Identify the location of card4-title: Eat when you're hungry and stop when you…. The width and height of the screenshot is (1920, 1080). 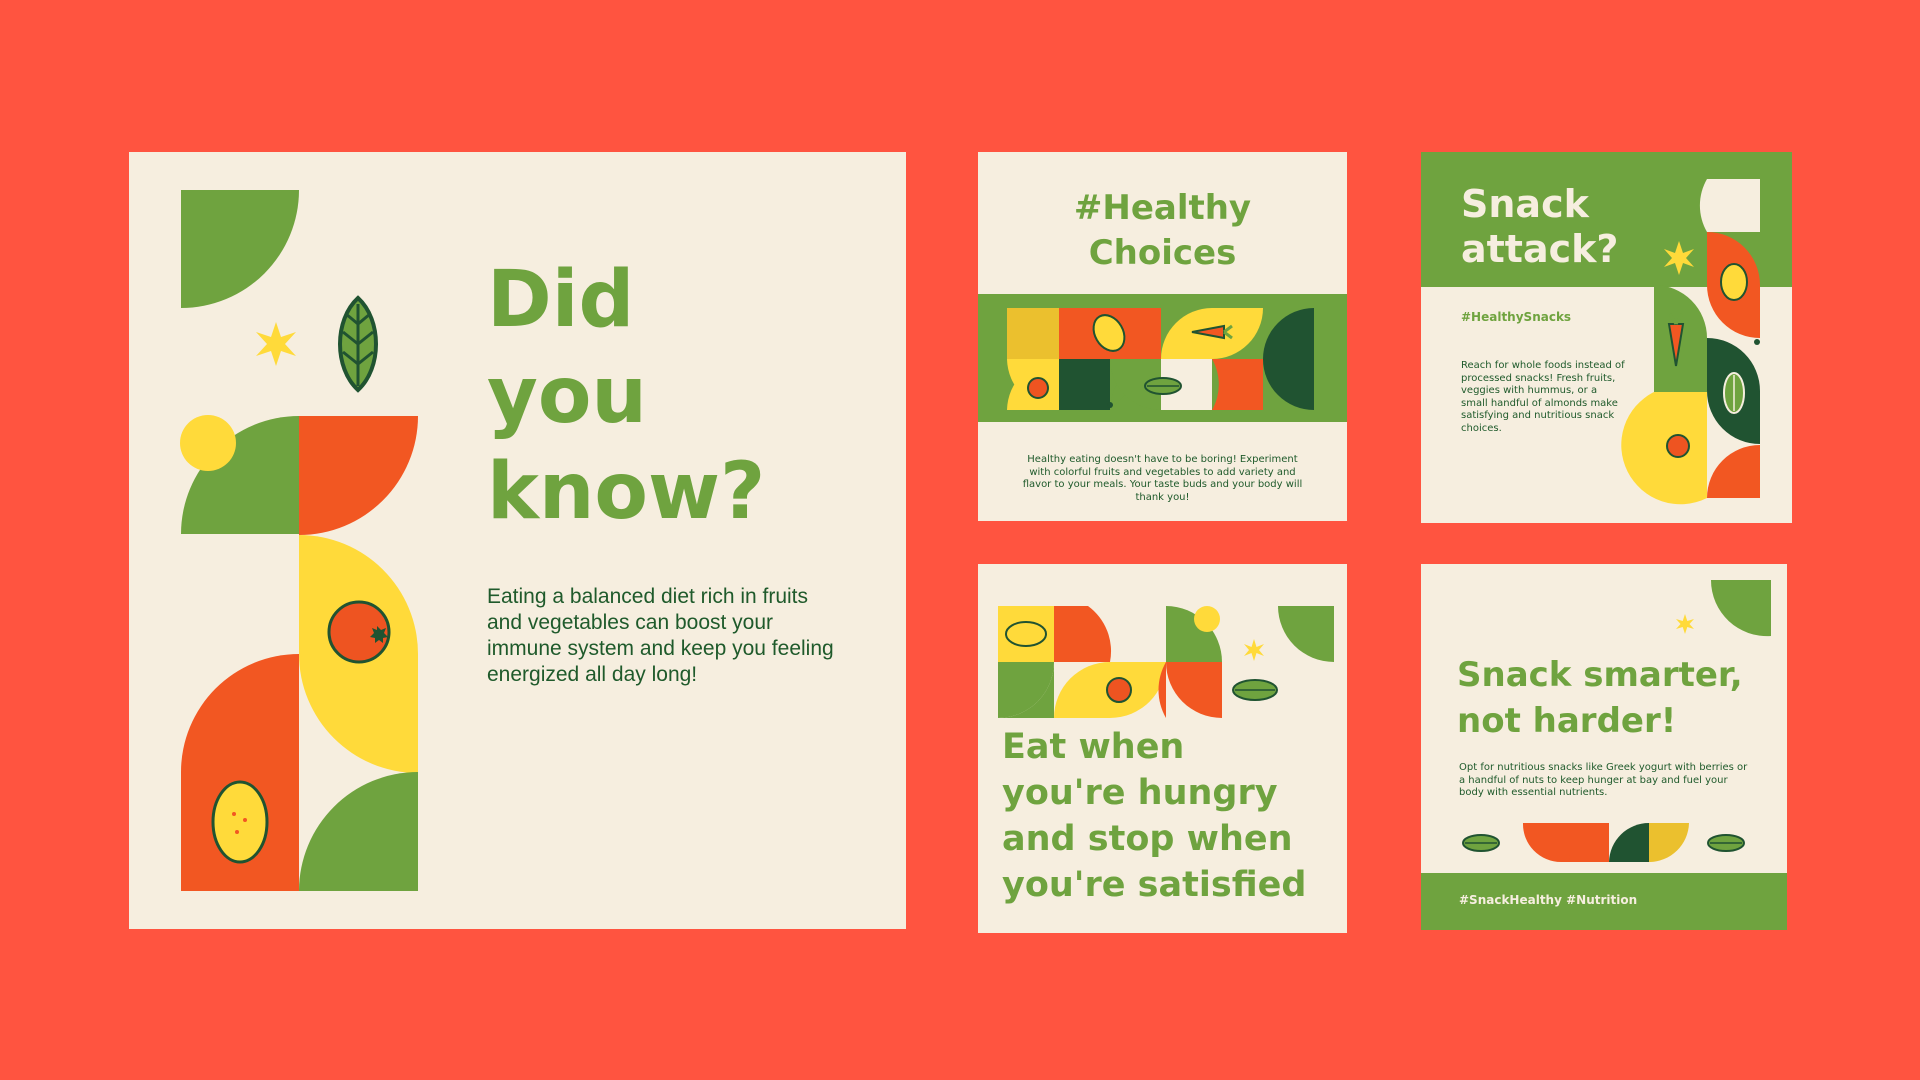
(1154, 816).